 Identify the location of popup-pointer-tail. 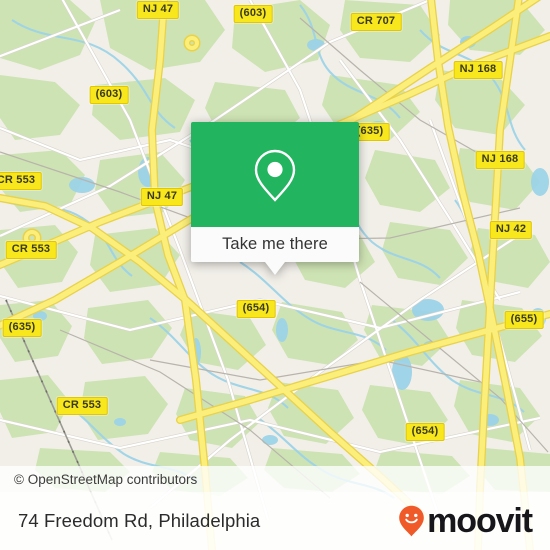
(275, 268).